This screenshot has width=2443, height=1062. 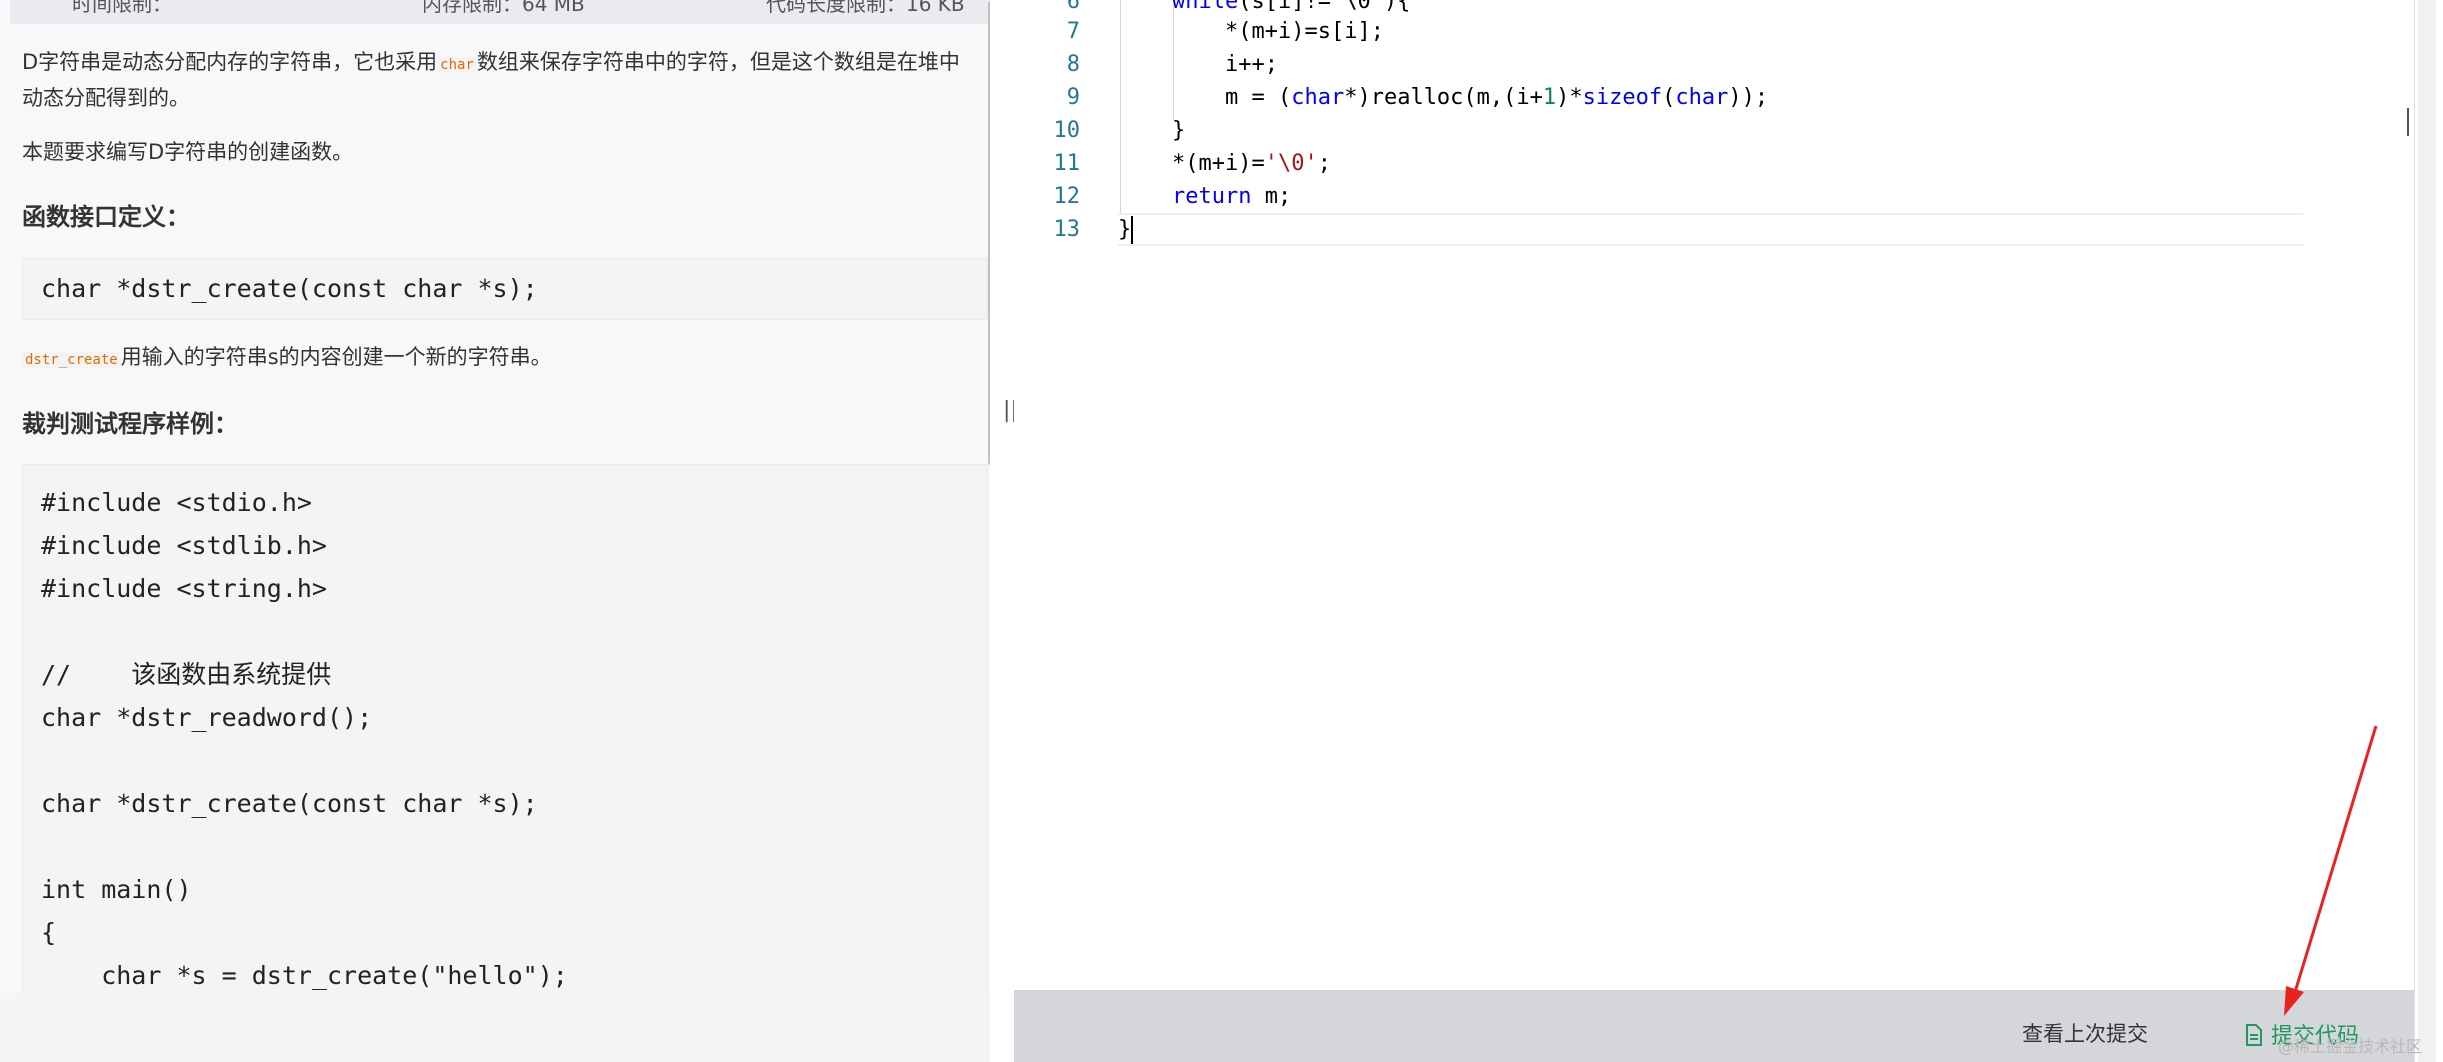 I want to click on line-number: 8, so click(x=1073, y=64).